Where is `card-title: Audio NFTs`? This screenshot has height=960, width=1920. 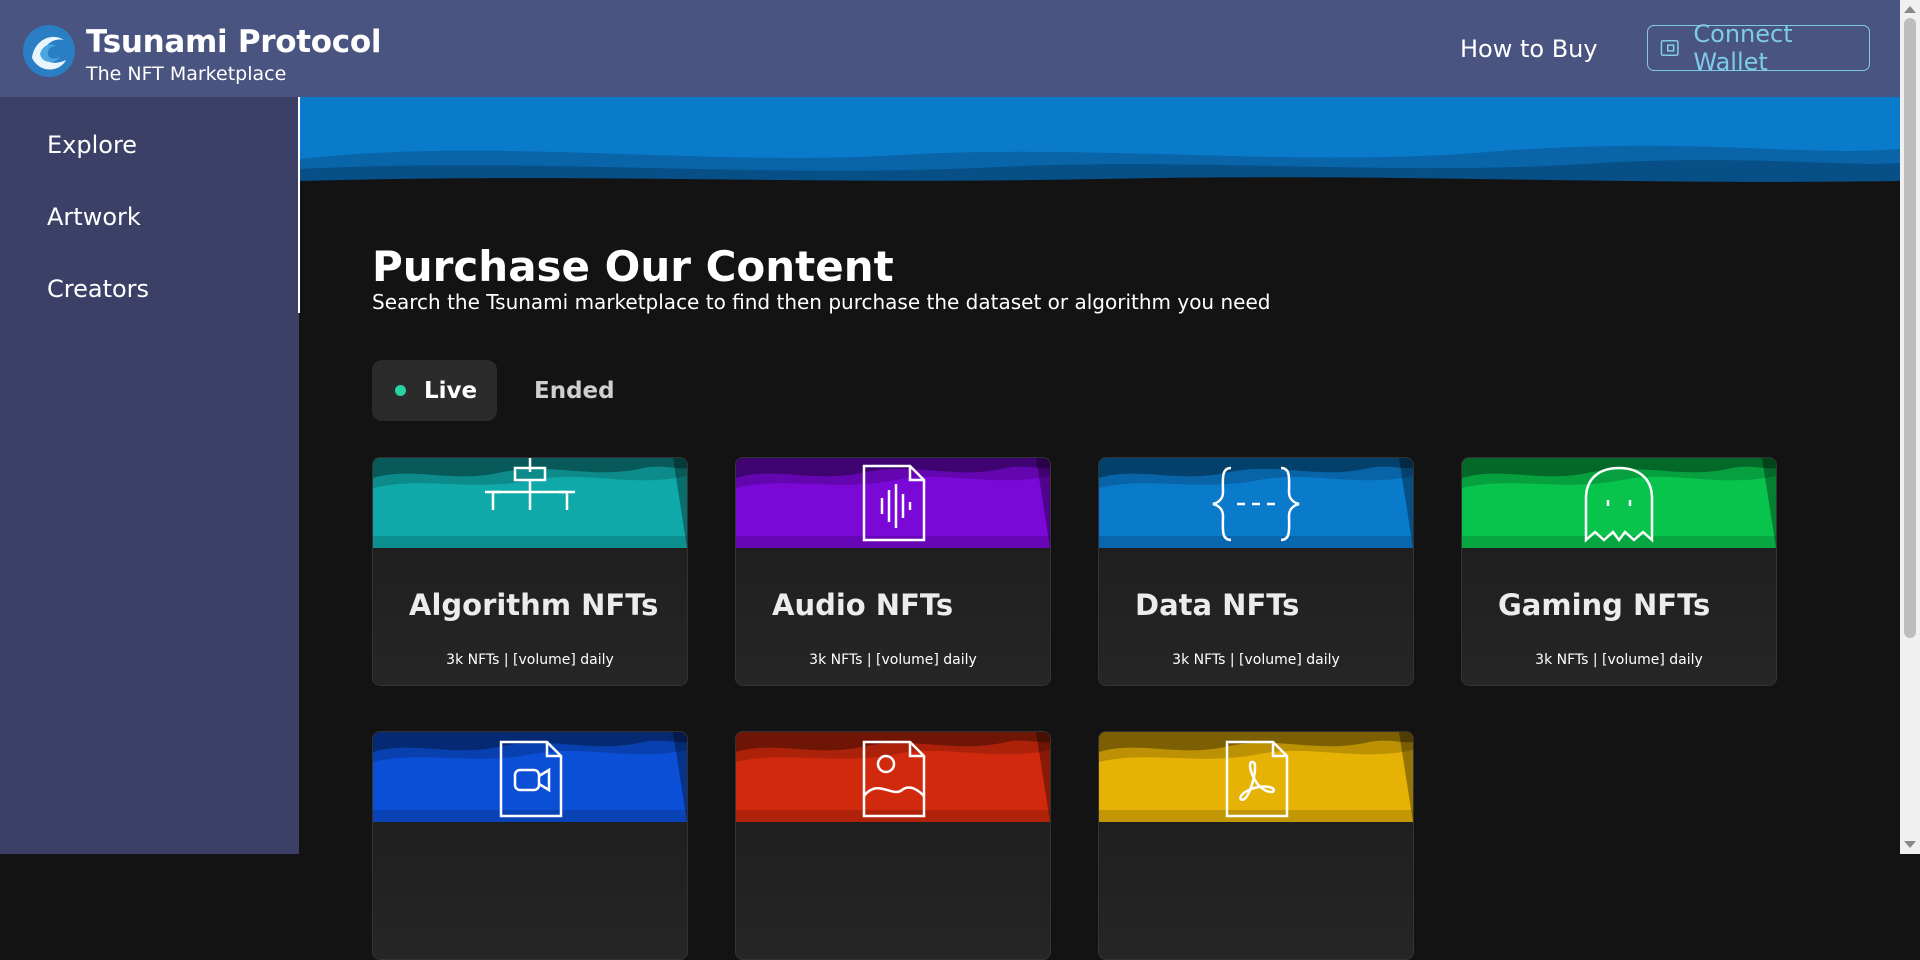 card-title: Audio NFTs is located at coordinates (863, 605).